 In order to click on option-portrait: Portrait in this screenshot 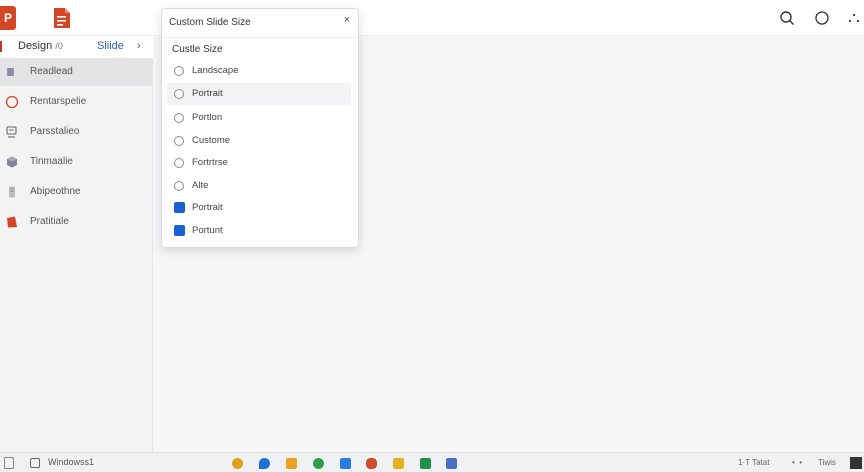, I will do `click(259, 94)`.